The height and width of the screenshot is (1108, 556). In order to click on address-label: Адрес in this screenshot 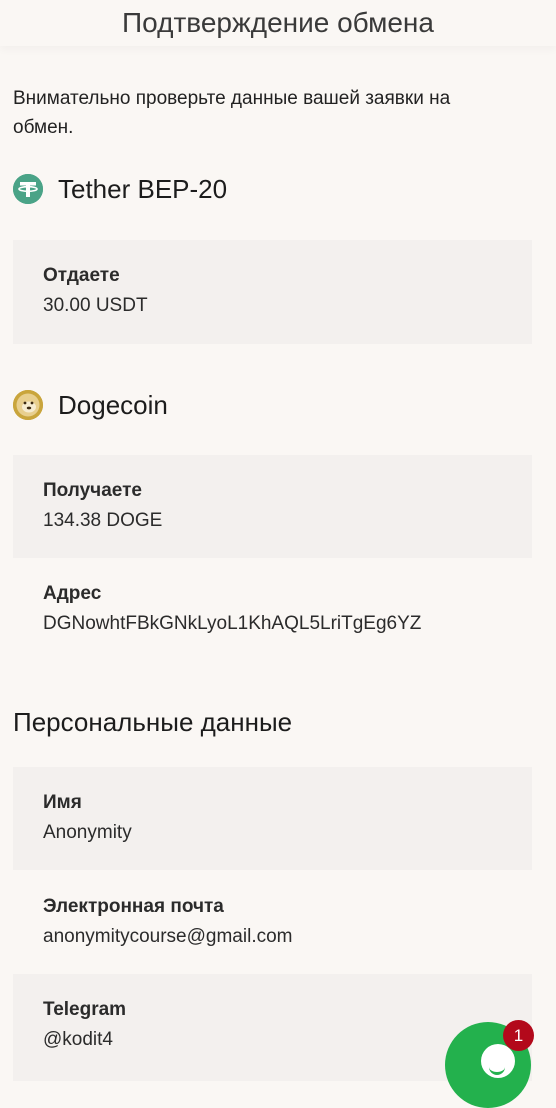, I will do `click(72, 593)`.